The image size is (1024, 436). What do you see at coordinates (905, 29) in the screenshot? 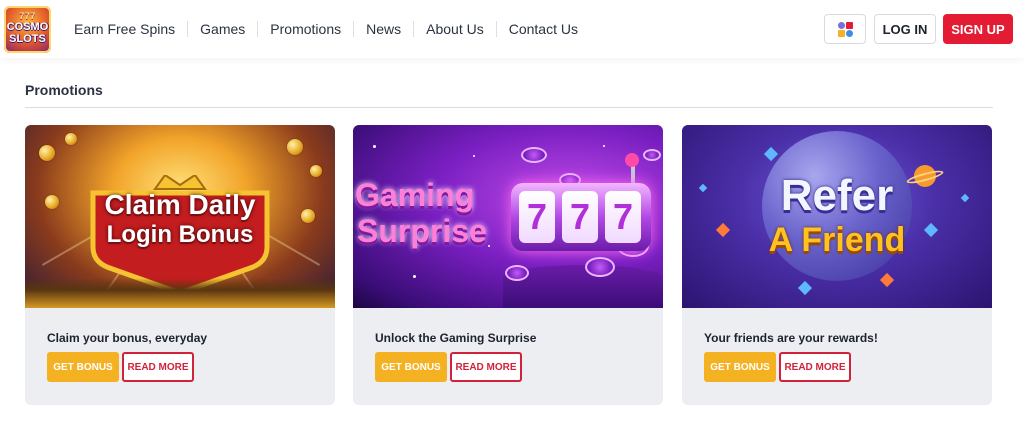
I see `login-button: LOG IN` at bounding box center [905, 29].